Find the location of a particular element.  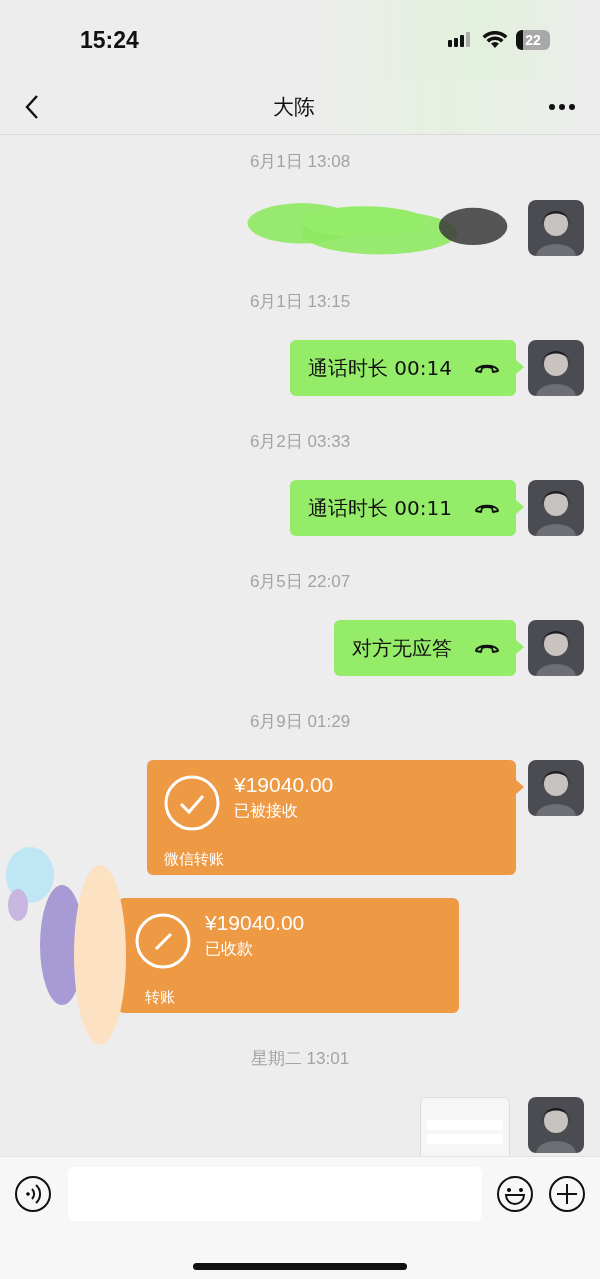

screenshot-thumbnail is located at coordinates (465, 1126).